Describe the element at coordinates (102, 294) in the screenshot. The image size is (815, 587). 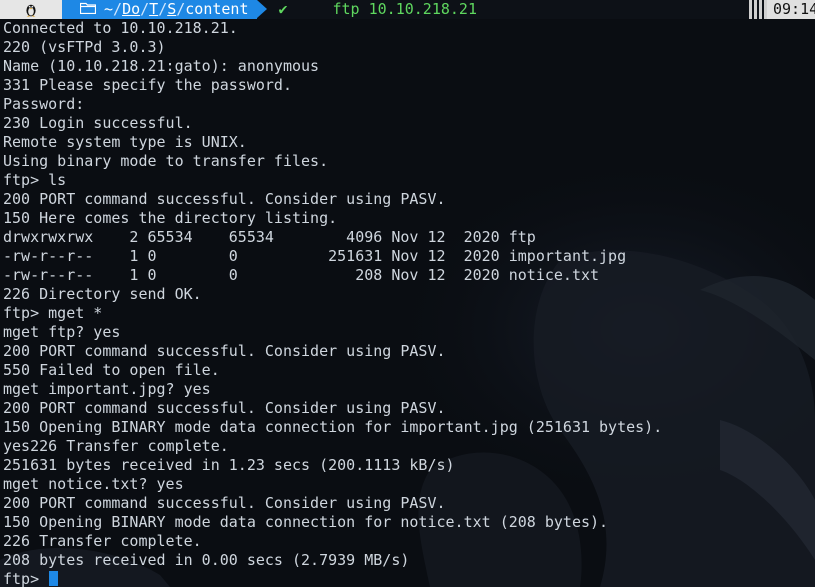
I see `terminal-line: 226 Directory send OK.` at that location.